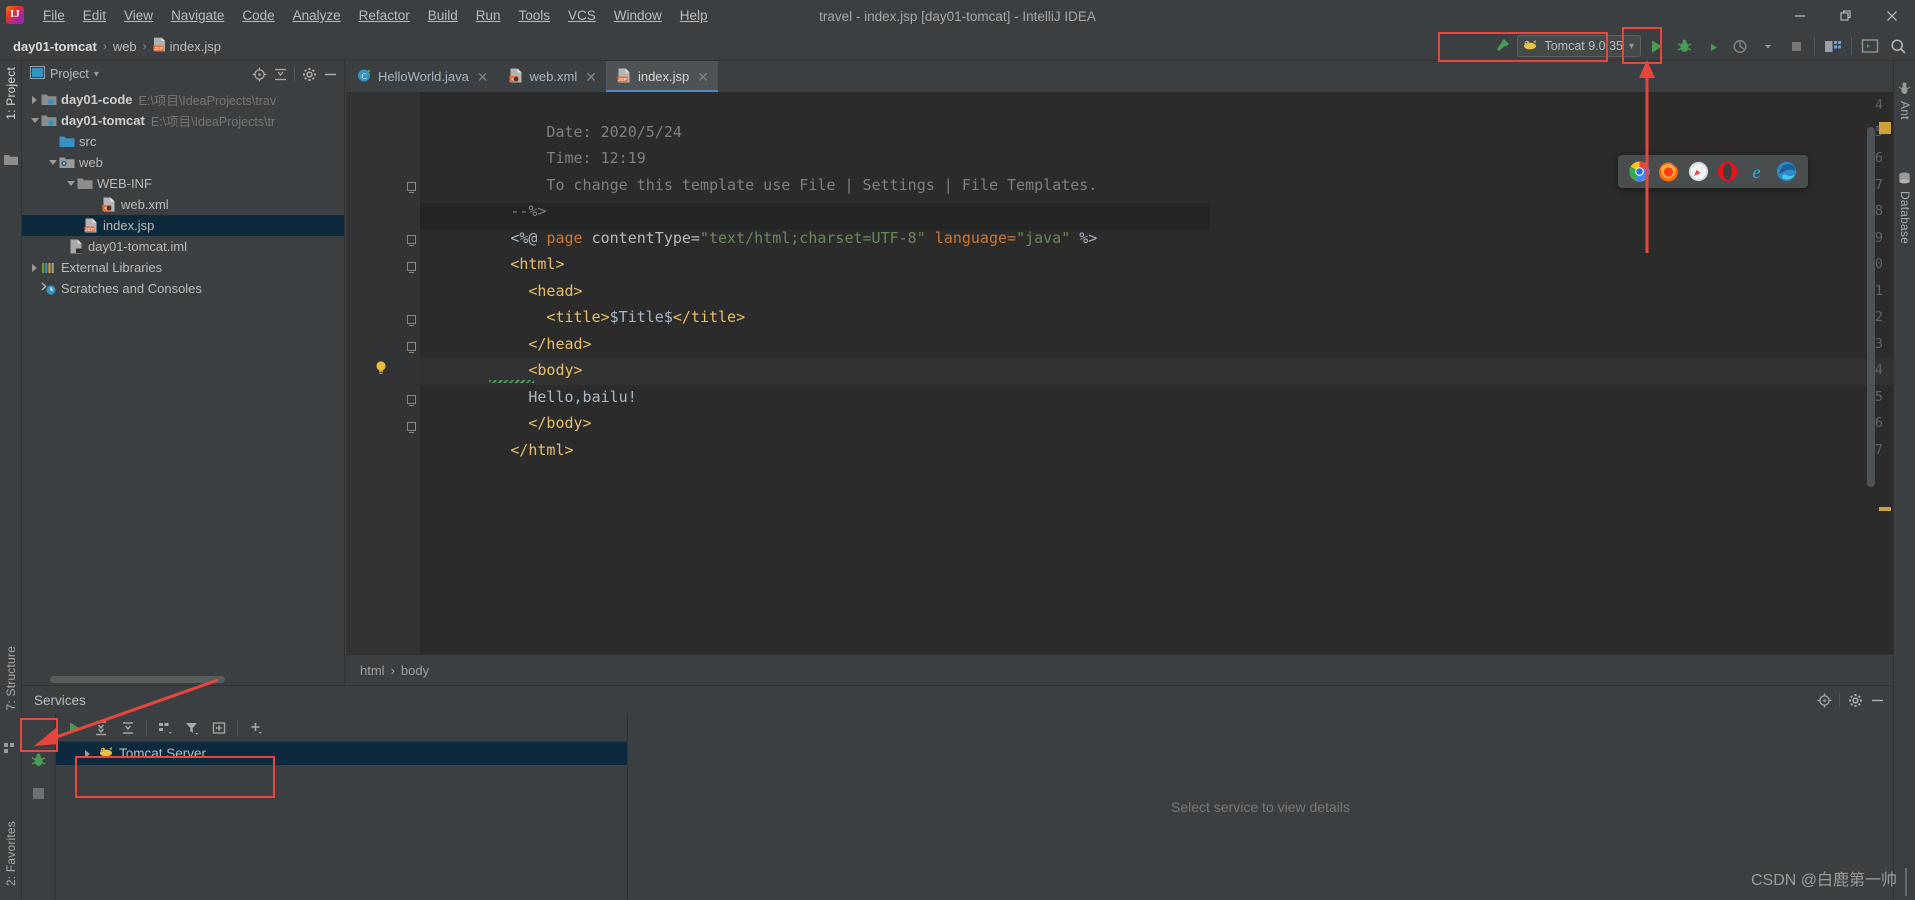  What do you see at coordinates (183, 99) in the screenshot?
I see `tree-node-day01-code: day01-code E:\项目\IdeaProjects\trav` at bounding box center [183, 99].